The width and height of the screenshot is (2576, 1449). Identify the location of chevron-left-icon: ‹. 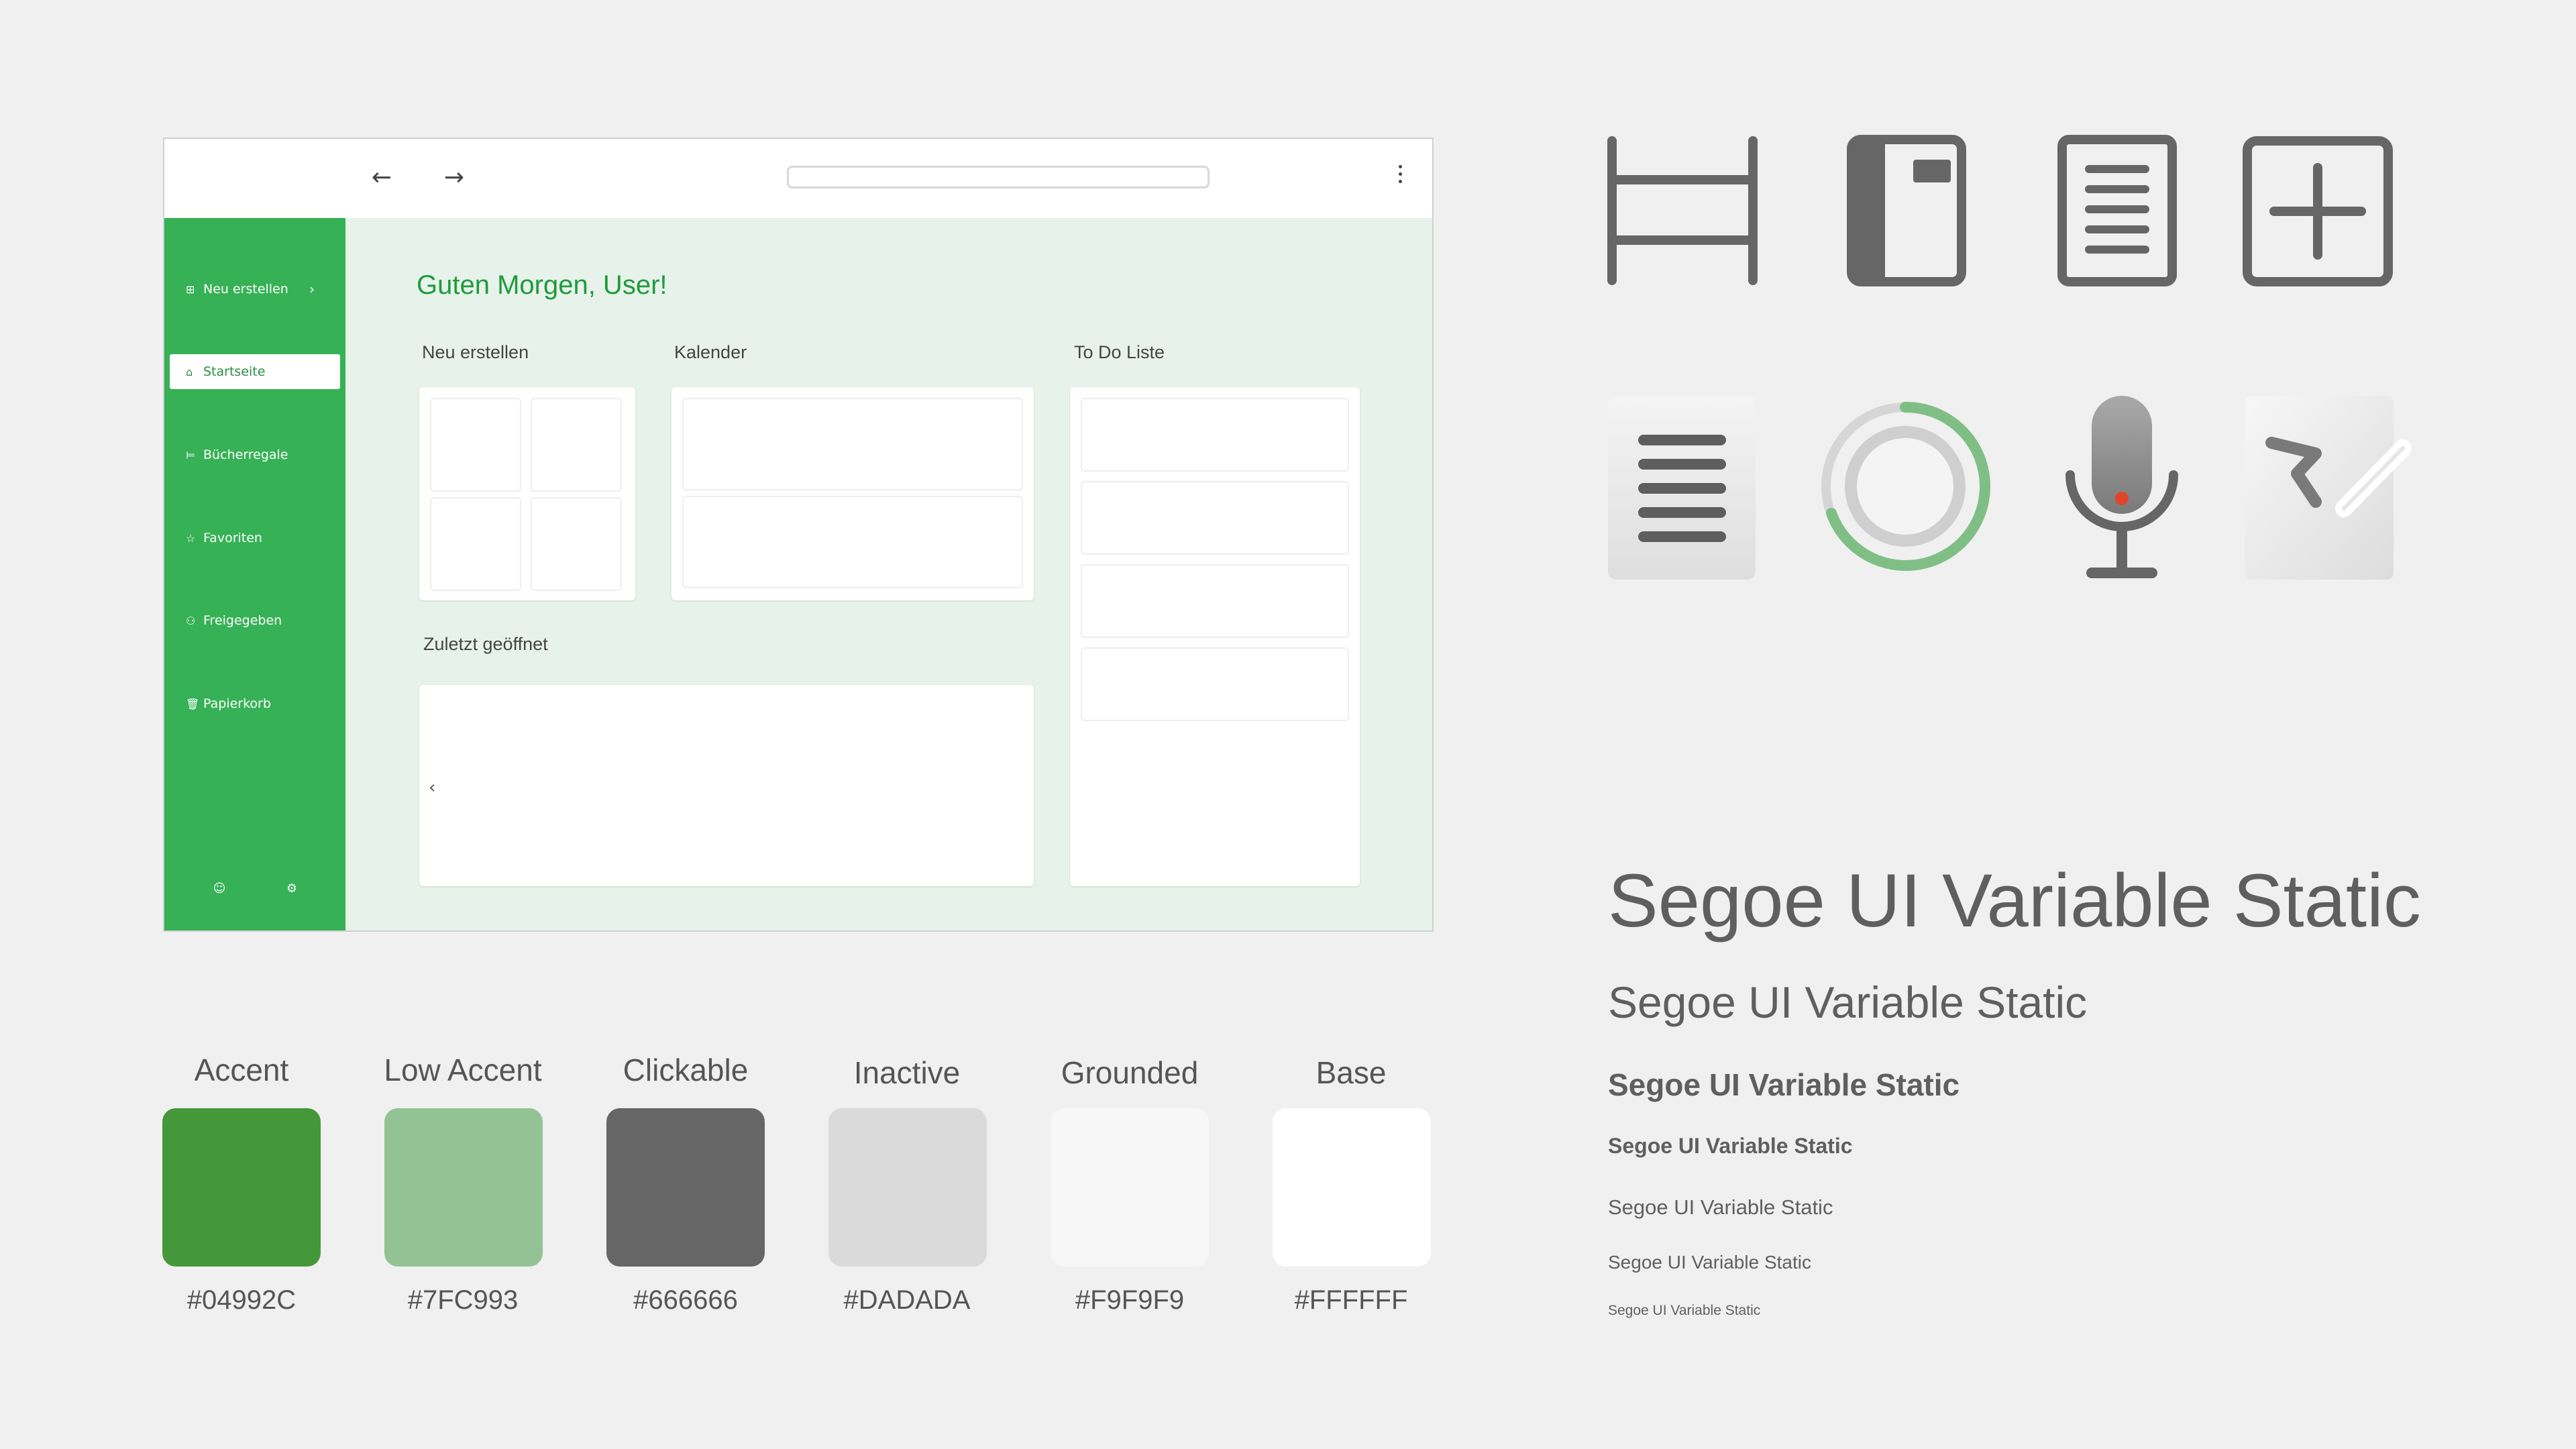
(432, 787).